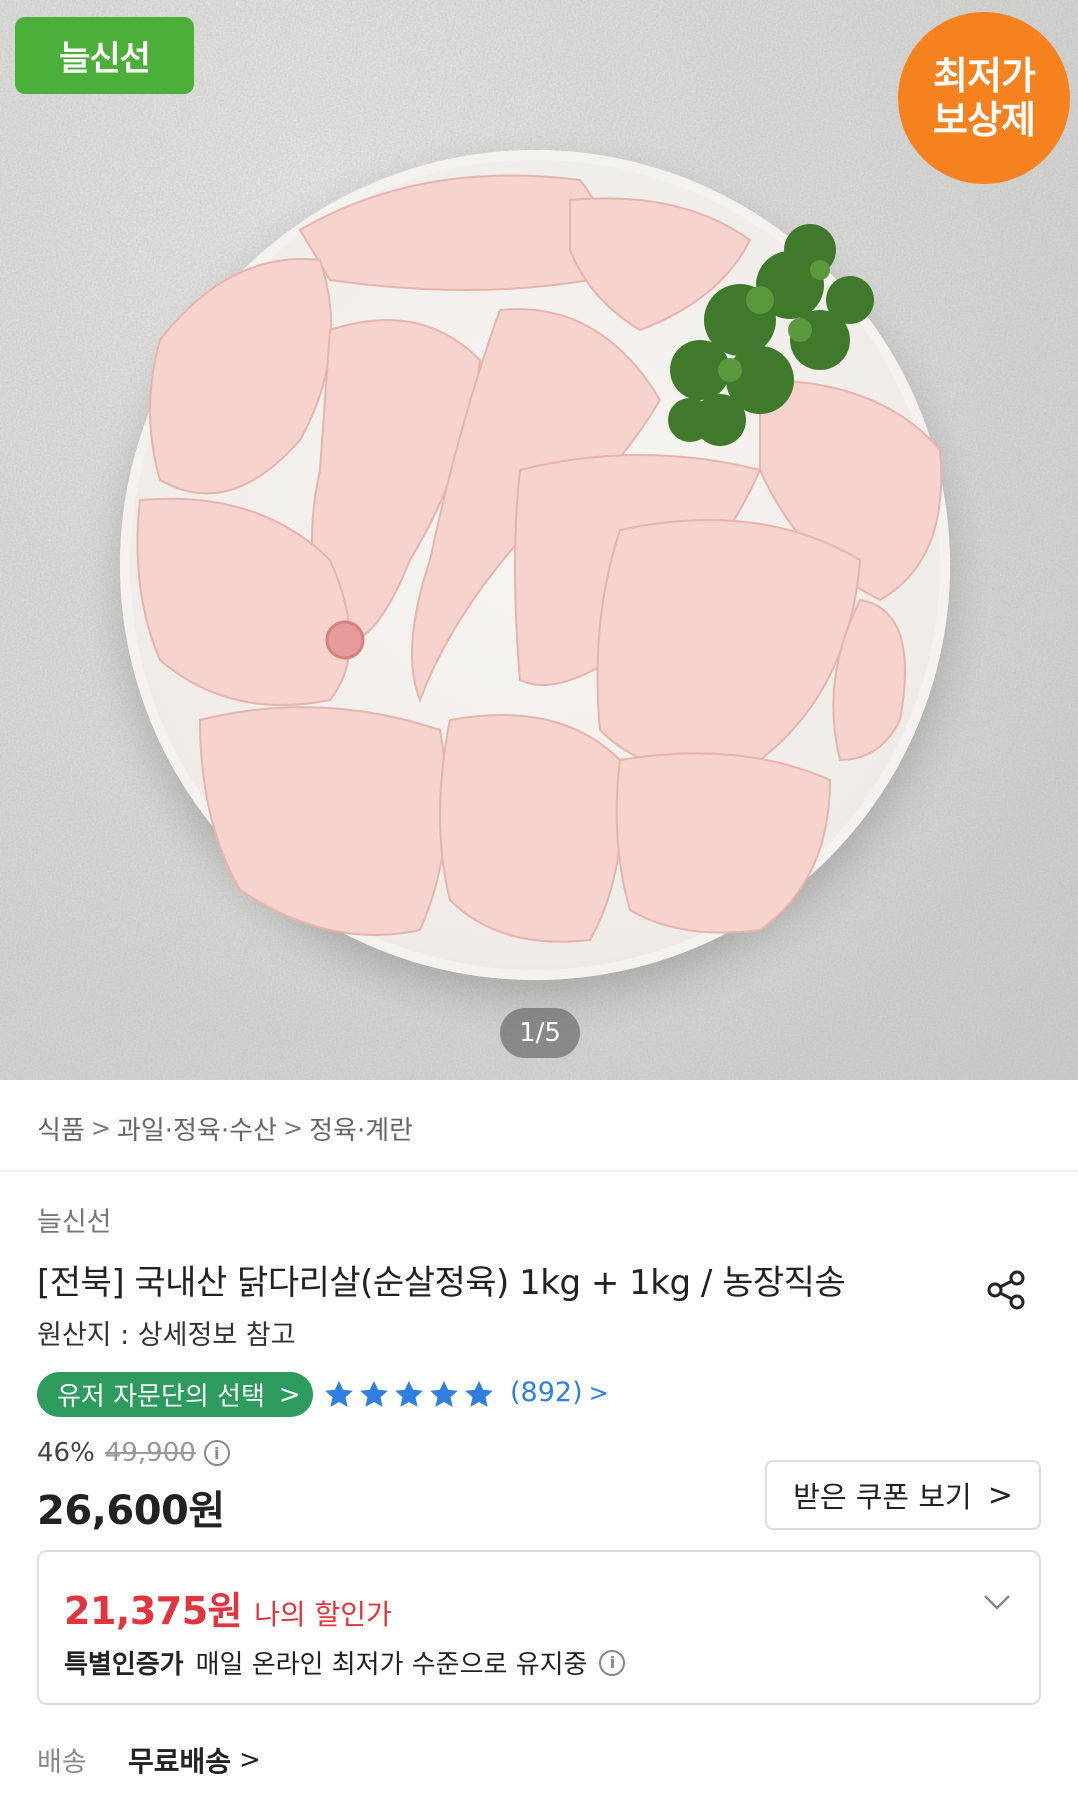 The height and width of the screenshot is (1797, 1078). I want to click on discount-row: 46% 49,900 i, so click(133, 1453).